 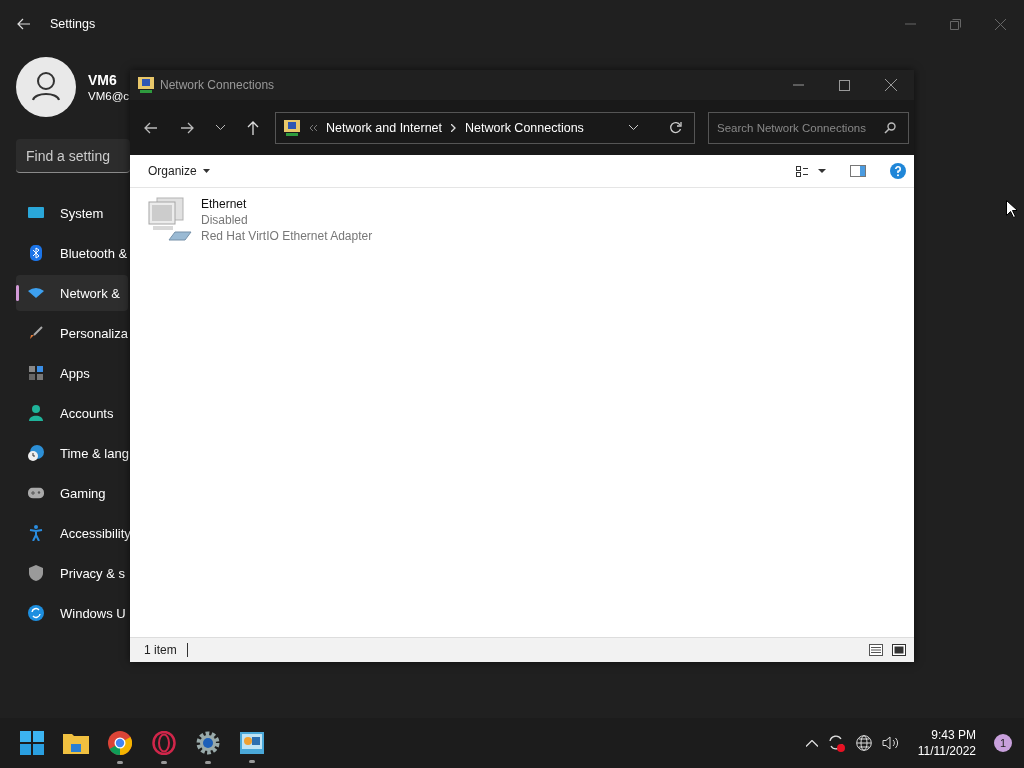 What do you see at coordinates (73, 24) in the screenshot?
I see `window-title: Settings` at bounding box center [73, 24].